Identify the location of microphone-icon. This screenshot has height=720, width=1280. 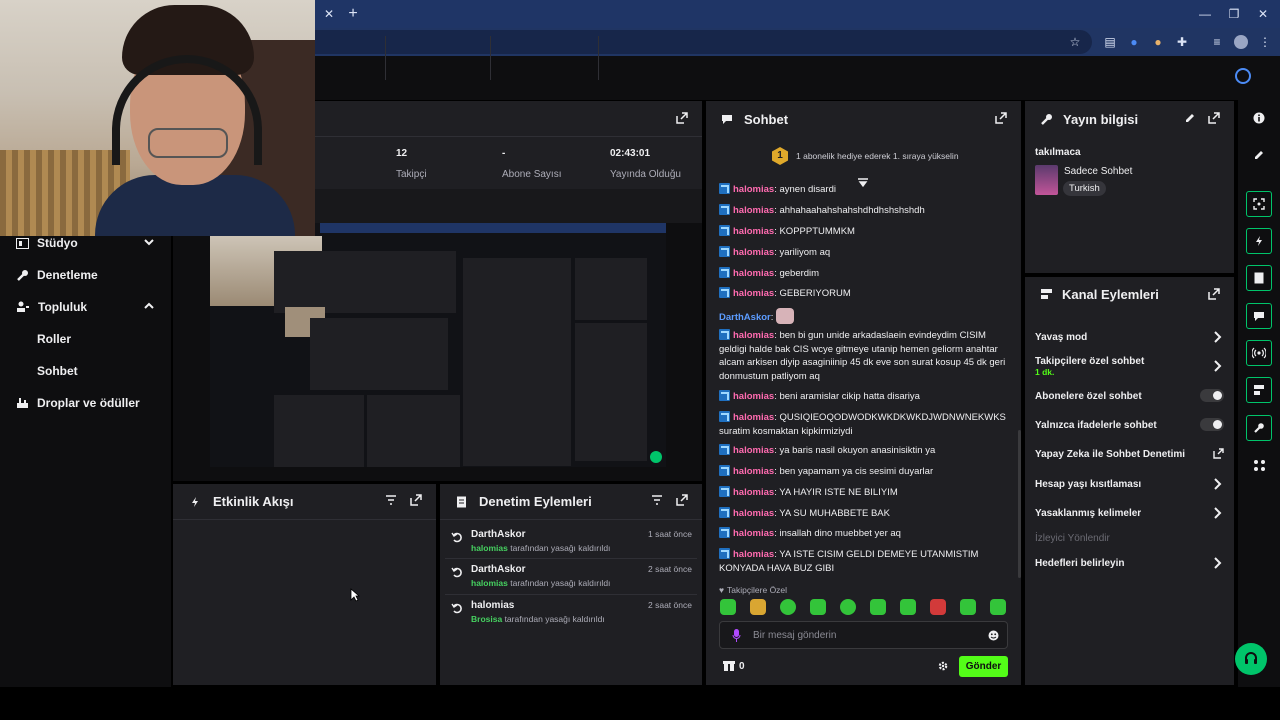
(736, 635).